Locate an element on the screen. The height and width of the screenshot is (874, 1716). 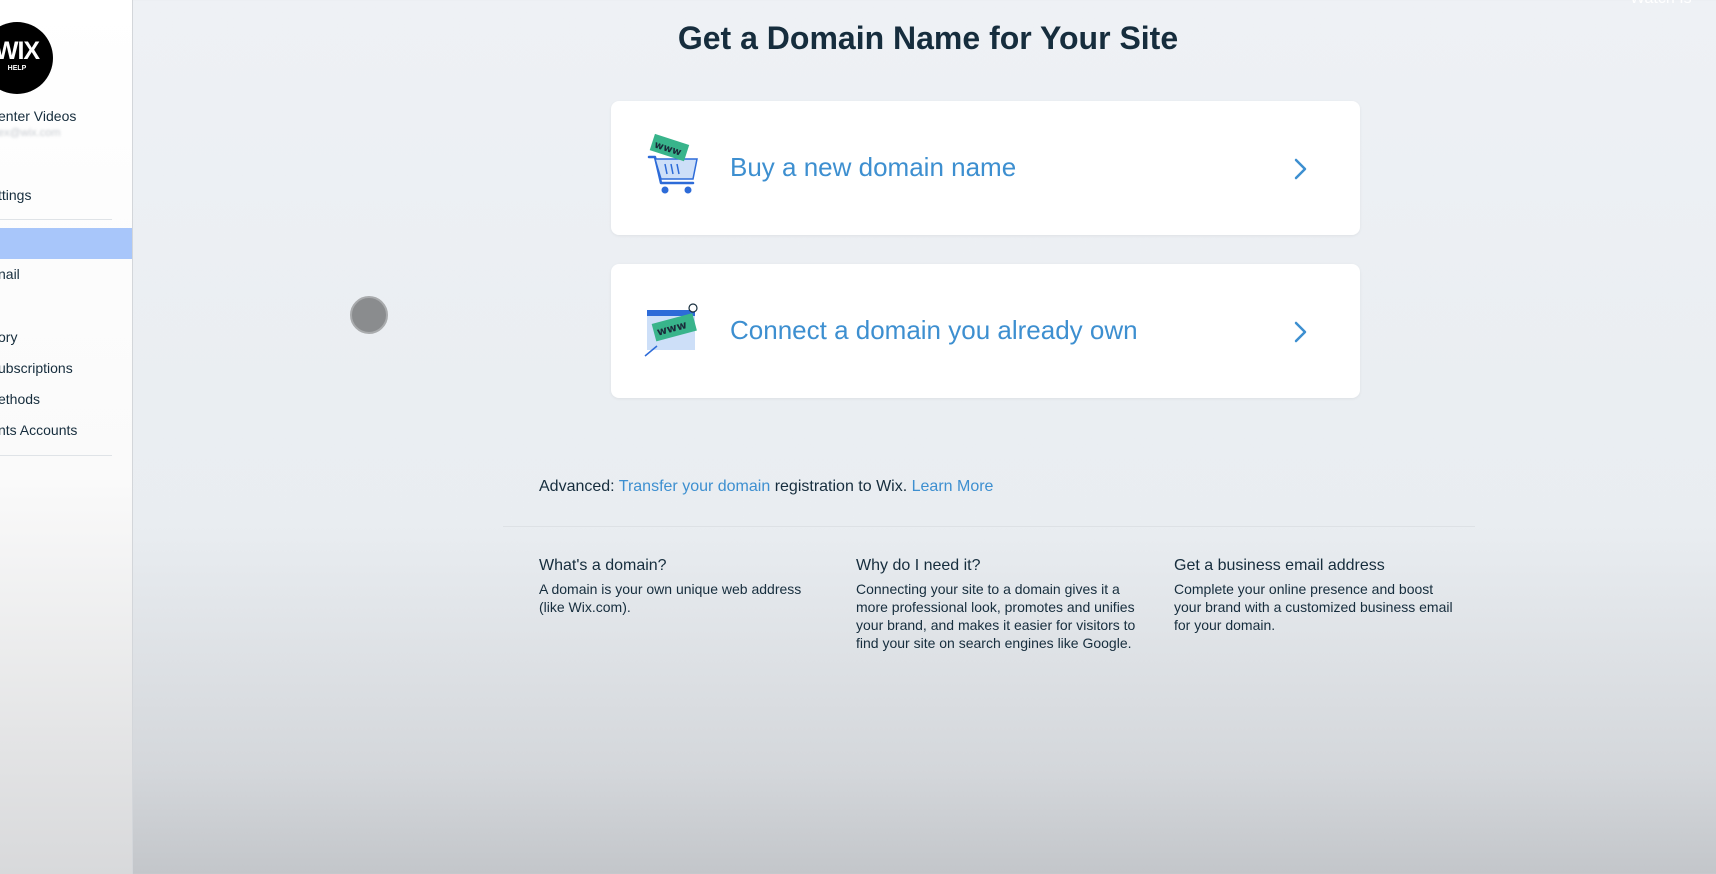
shopping-cart-www-icon: www is located at coordinates (672, 163).